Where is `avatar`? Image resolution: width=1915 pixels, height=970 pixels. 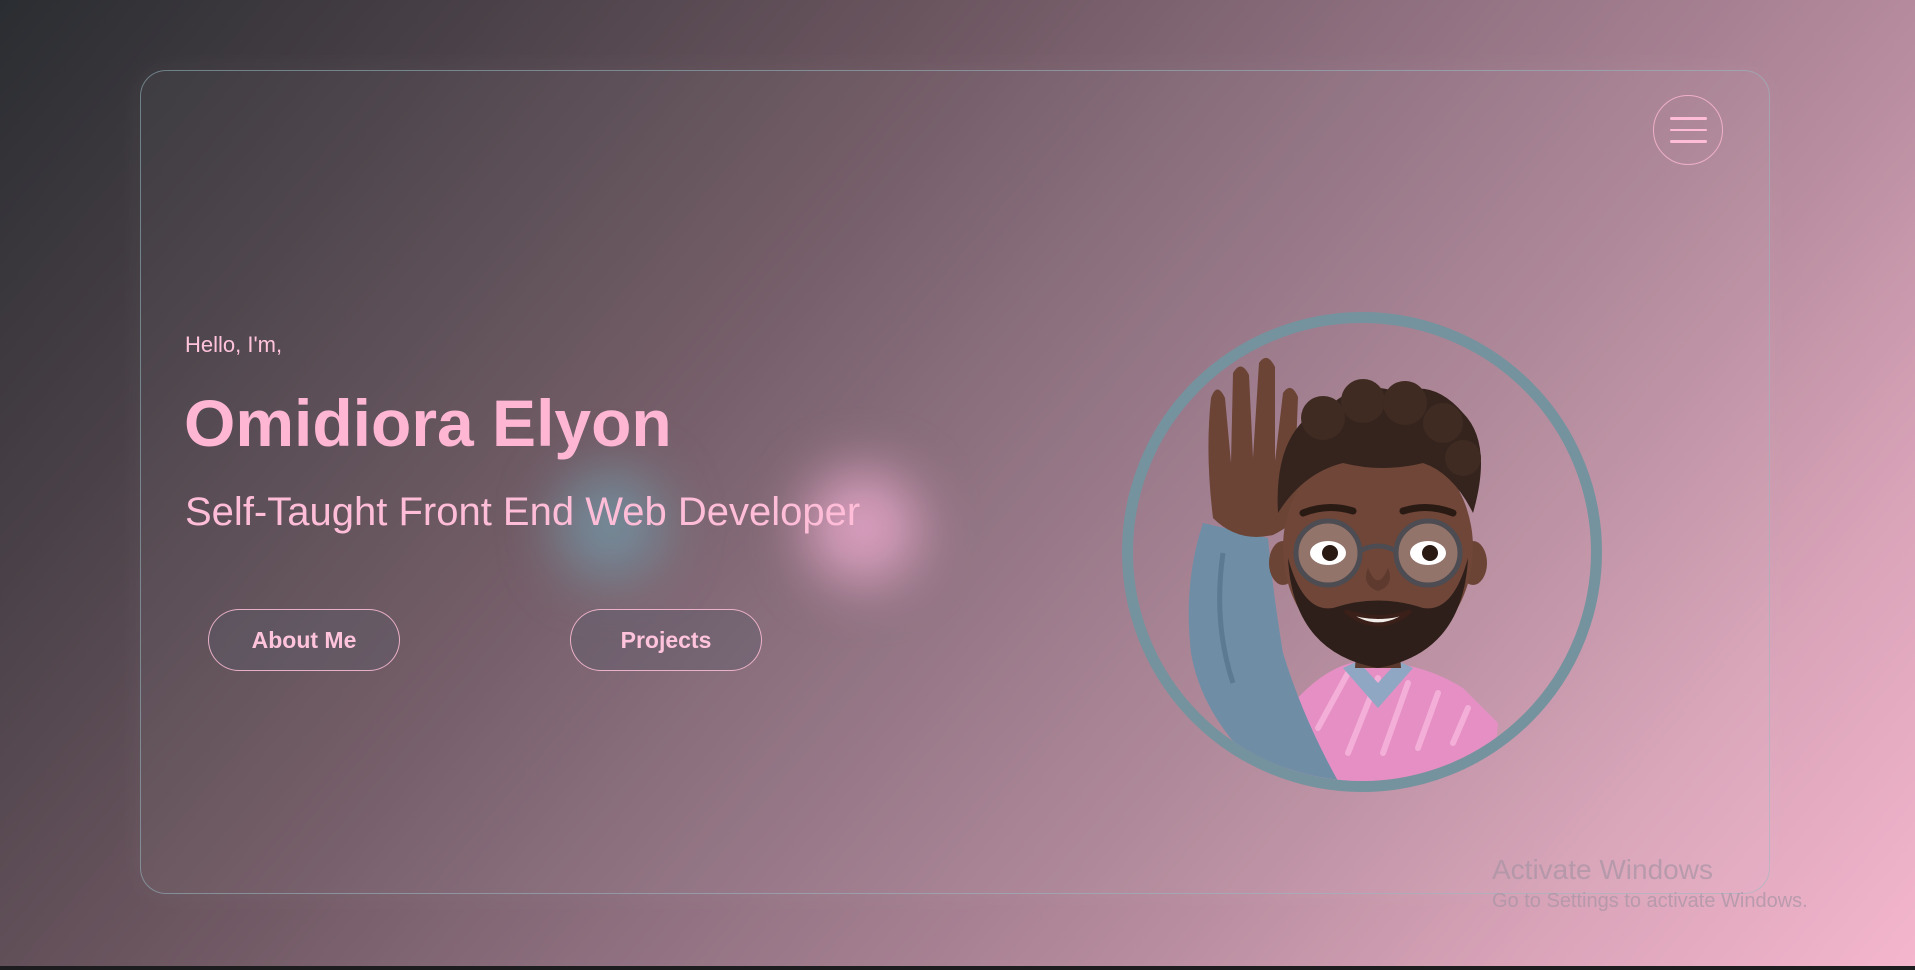 avatar is located at coordinates (1362, 552).